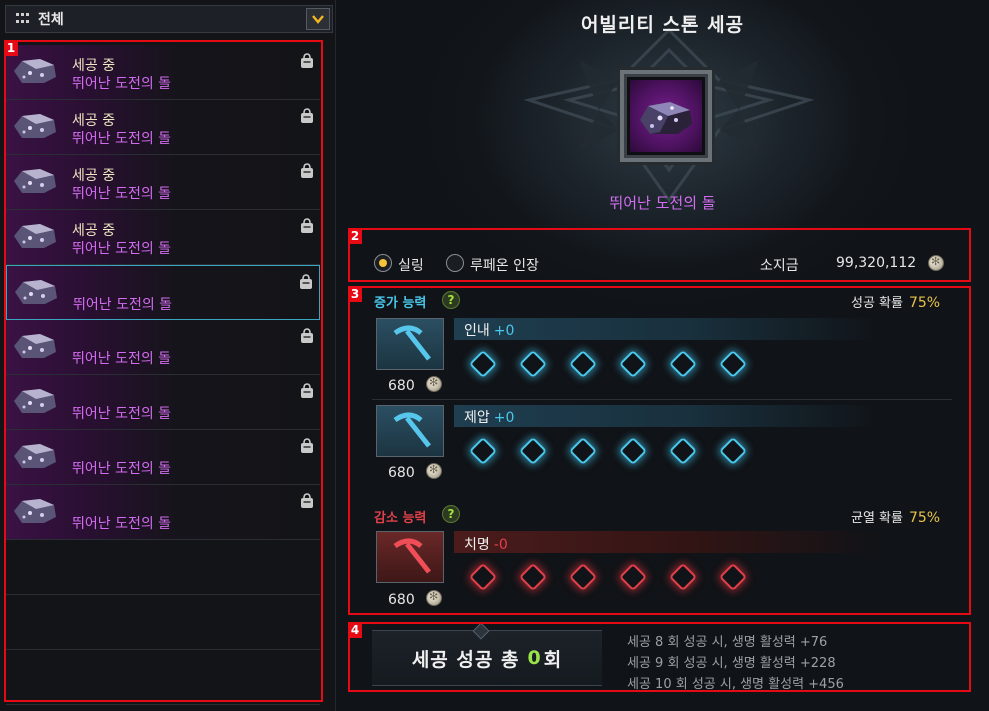 The image size is (989, 711). What do you see at coordinates (500, 545) in the screenshot?
I see `ability-3-value: -0` at bounding box center [500, 545].